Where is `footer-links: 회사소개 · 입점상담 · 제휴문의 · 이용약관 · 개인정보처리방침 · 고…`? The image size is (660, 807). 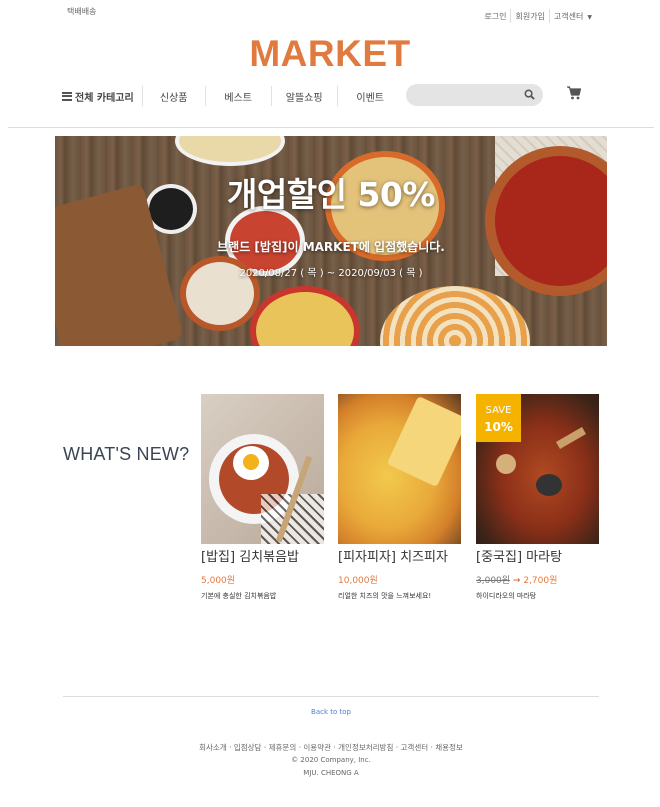 footer-links: 회사소개 · 입점상담 · 제휴문의 · 이용약관 · 개인정보처리방침 · 고… is located at coordinates (331, 747).